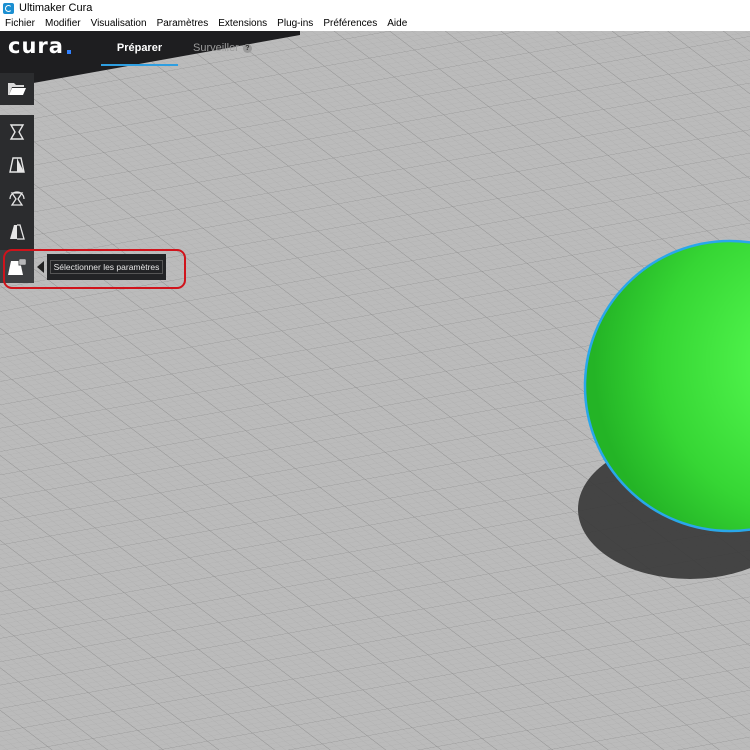 The image size is (750, 750). Describe the element at coordinates (183, 23) in the screenshot. I see `menu-parametres: Paramètres` at that location.